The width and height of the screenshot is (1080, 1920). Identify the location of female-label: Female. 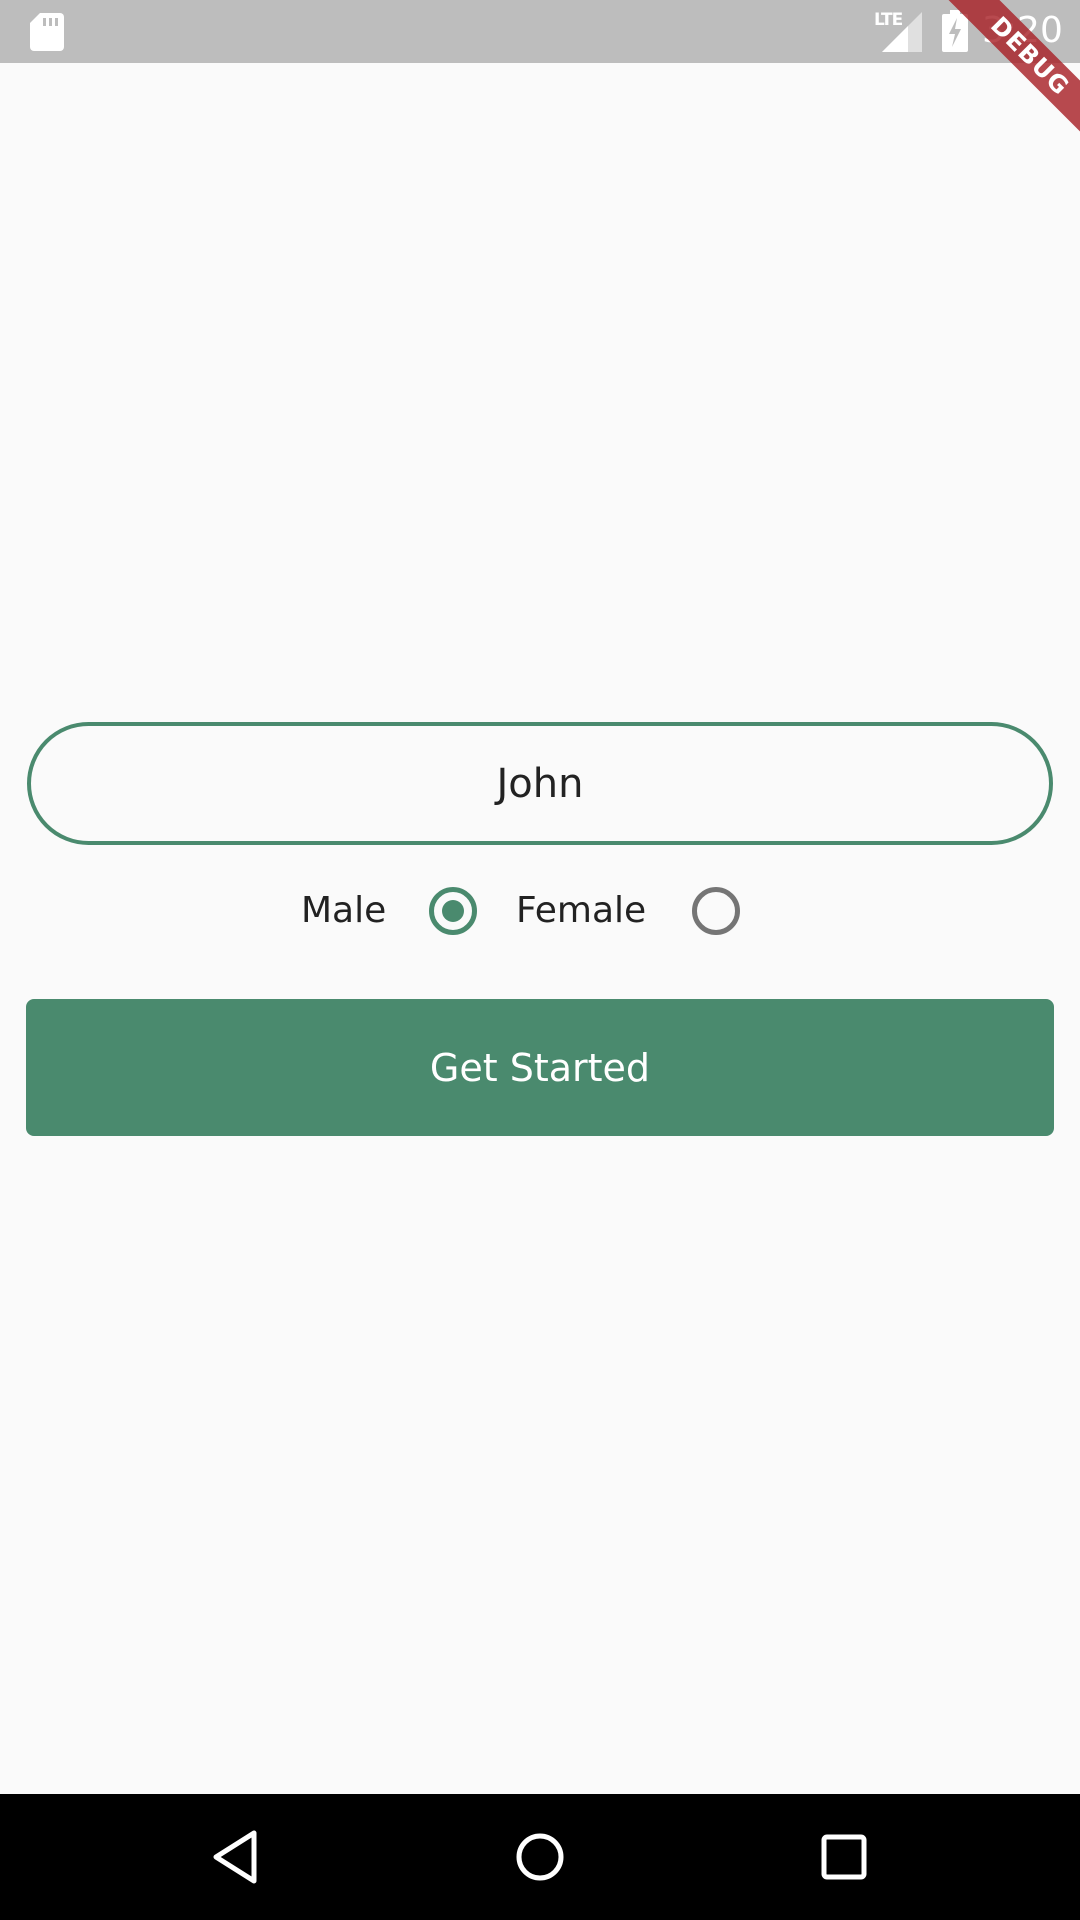
(581, 910).